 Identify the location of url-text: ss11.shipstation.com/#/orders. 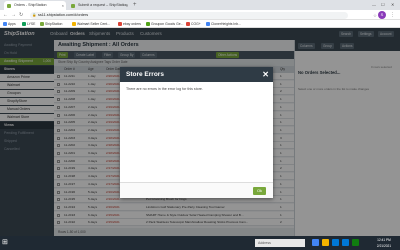
(63, 14).